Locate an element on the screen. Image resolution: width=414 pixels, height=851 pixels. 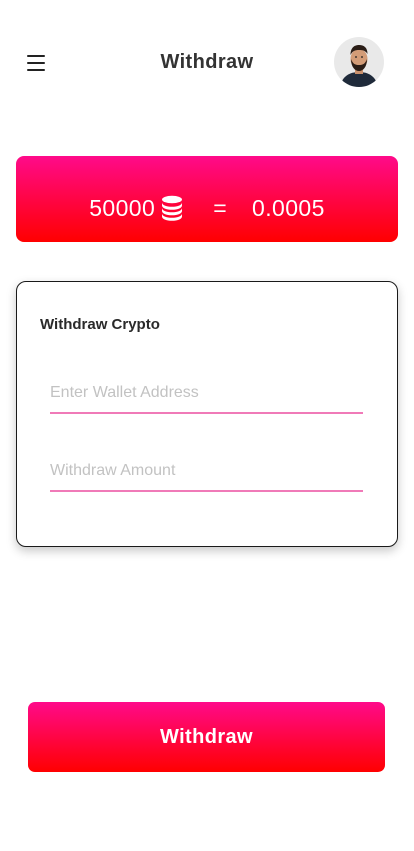
withdraw-button: Withdraw is located at coordinates (206, 737).